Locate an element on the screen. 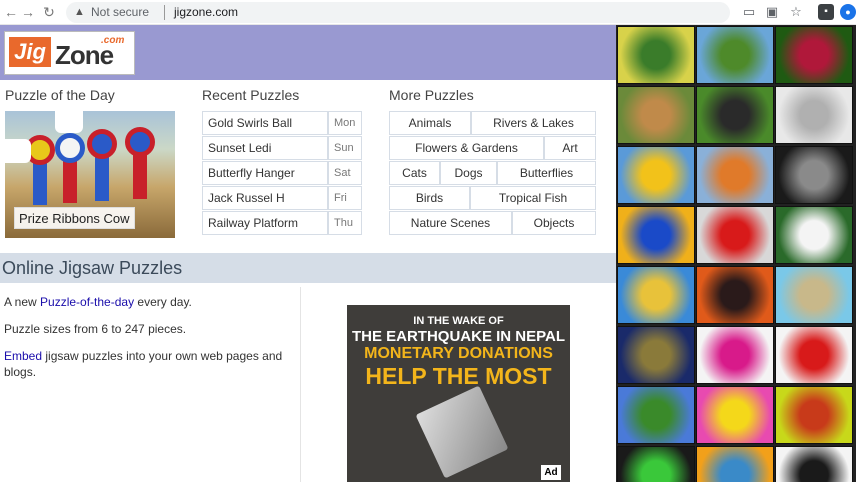 This screenshot has width=856, height=482. column-divider is located at coordinates (300, 384).